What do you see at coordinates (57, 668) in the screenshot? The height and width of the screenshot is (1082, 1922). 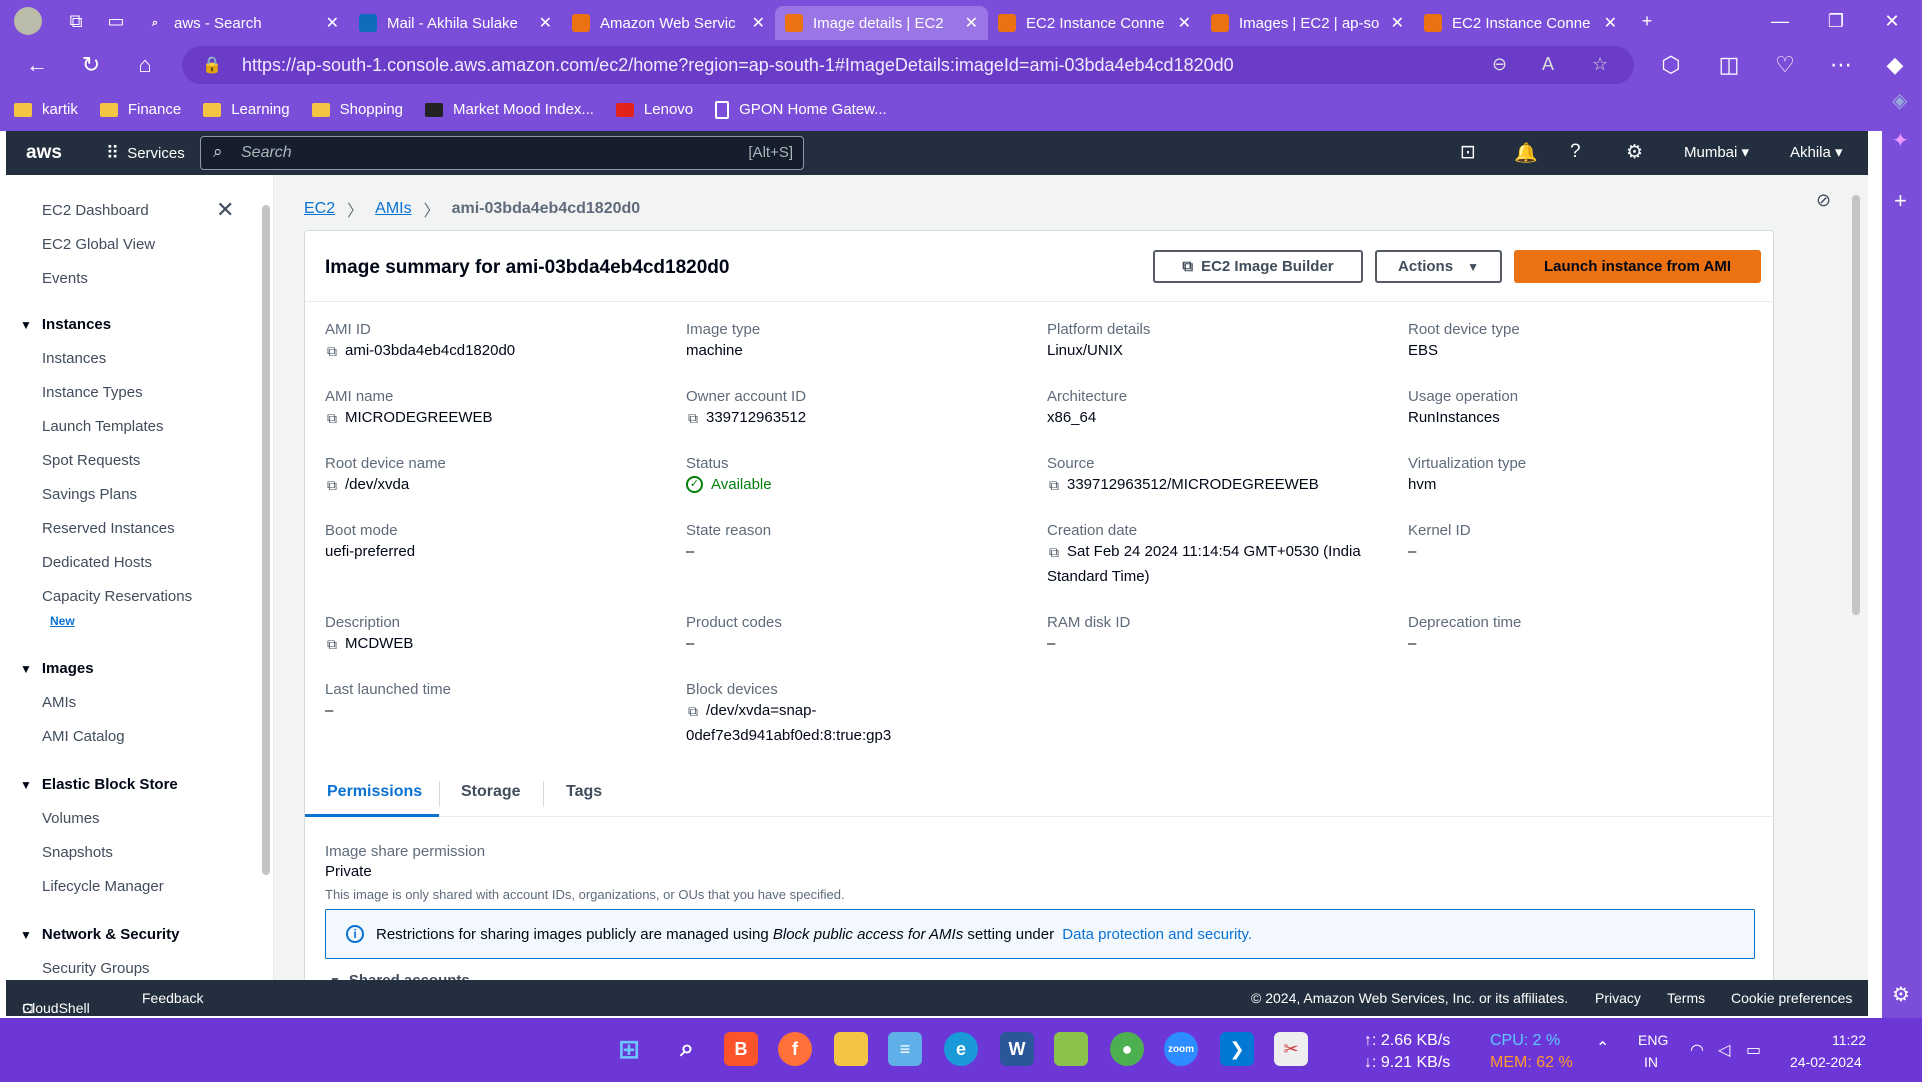 I see `nav-section-images: ▼ Images` at bounding box center [57, 668].